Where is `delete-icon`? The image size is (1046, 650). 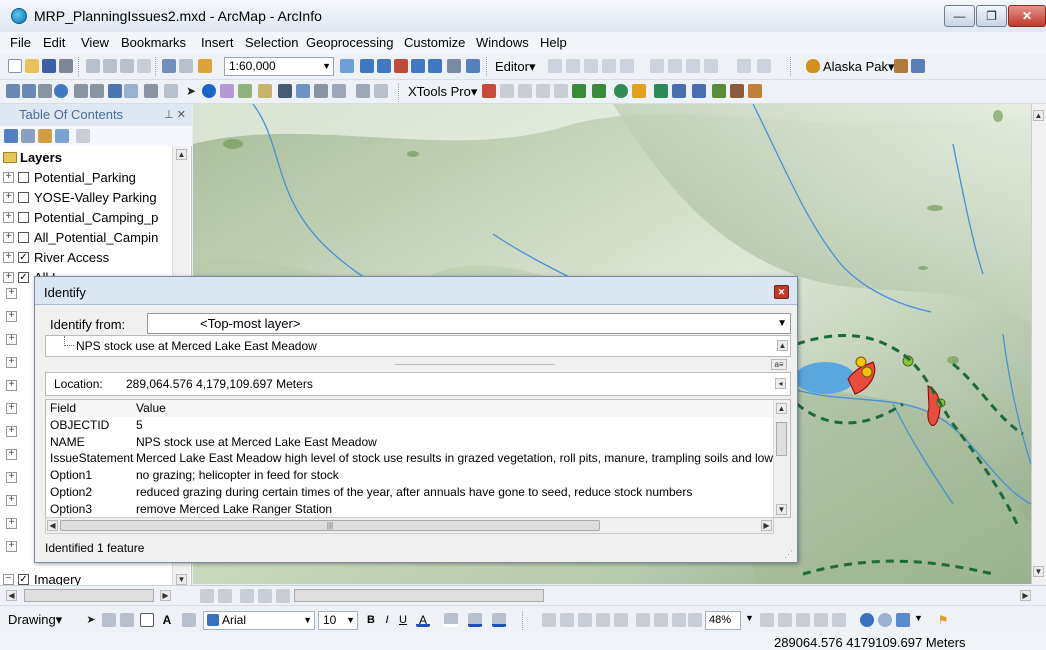 delete-icon is located at coordinates (144, 66).